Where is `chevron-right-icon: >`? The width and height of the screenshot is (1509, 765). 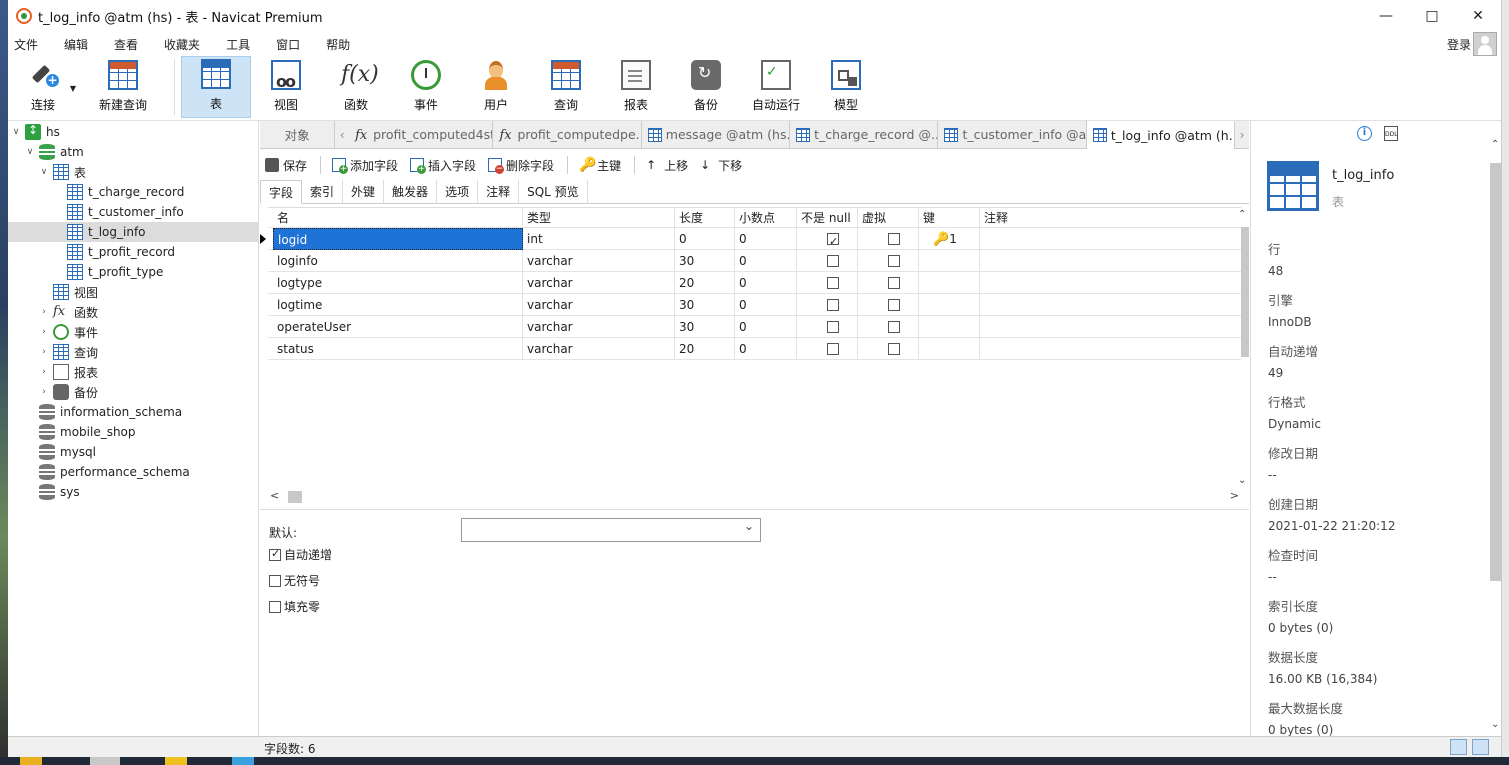
chevron-right-icon: > is located at coordinates (1234, 495).